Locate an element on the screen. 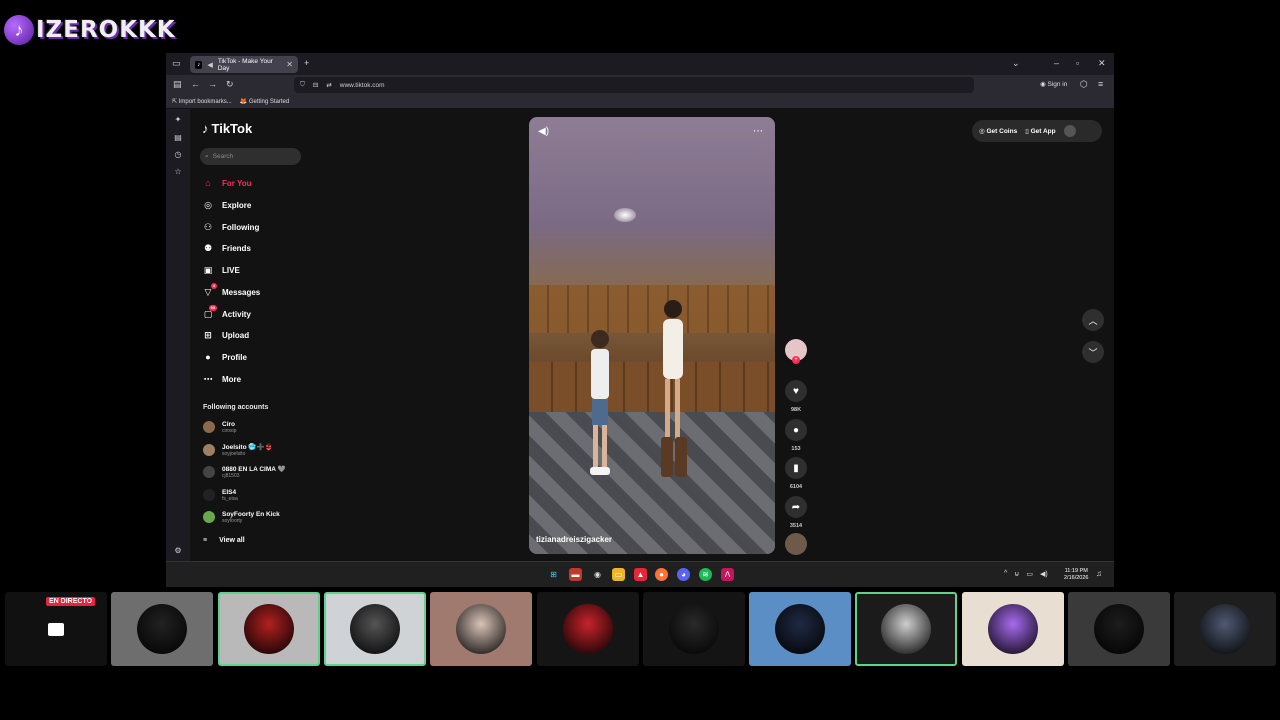 The image size is (1280, 720). back-icon: ← is located at coordinates (195, 84).